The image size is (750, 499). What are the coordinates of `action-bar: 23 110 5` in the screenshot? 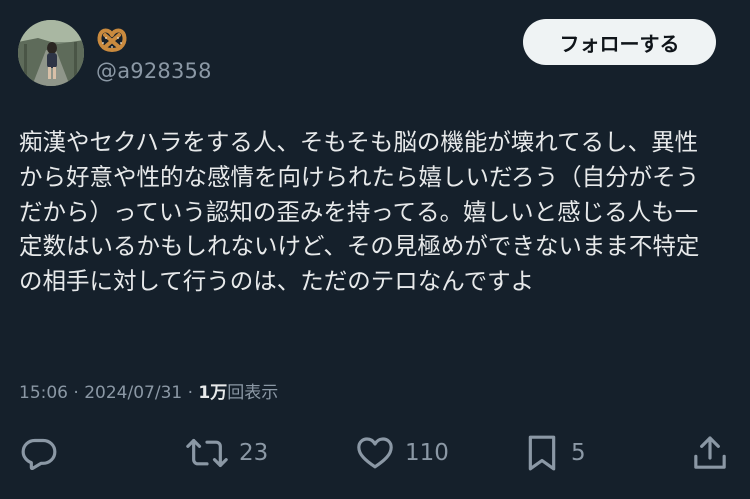 It's located at (375, 453).